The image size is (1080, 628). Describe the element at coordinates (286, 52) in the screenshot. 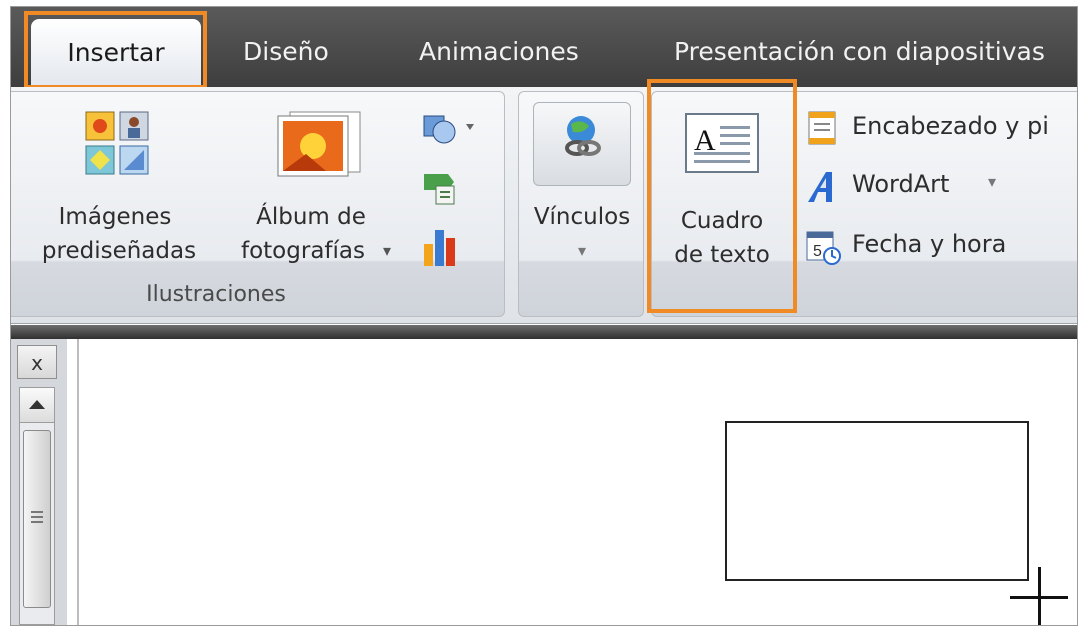

I see `tab-diseno: Diseño` at that location.